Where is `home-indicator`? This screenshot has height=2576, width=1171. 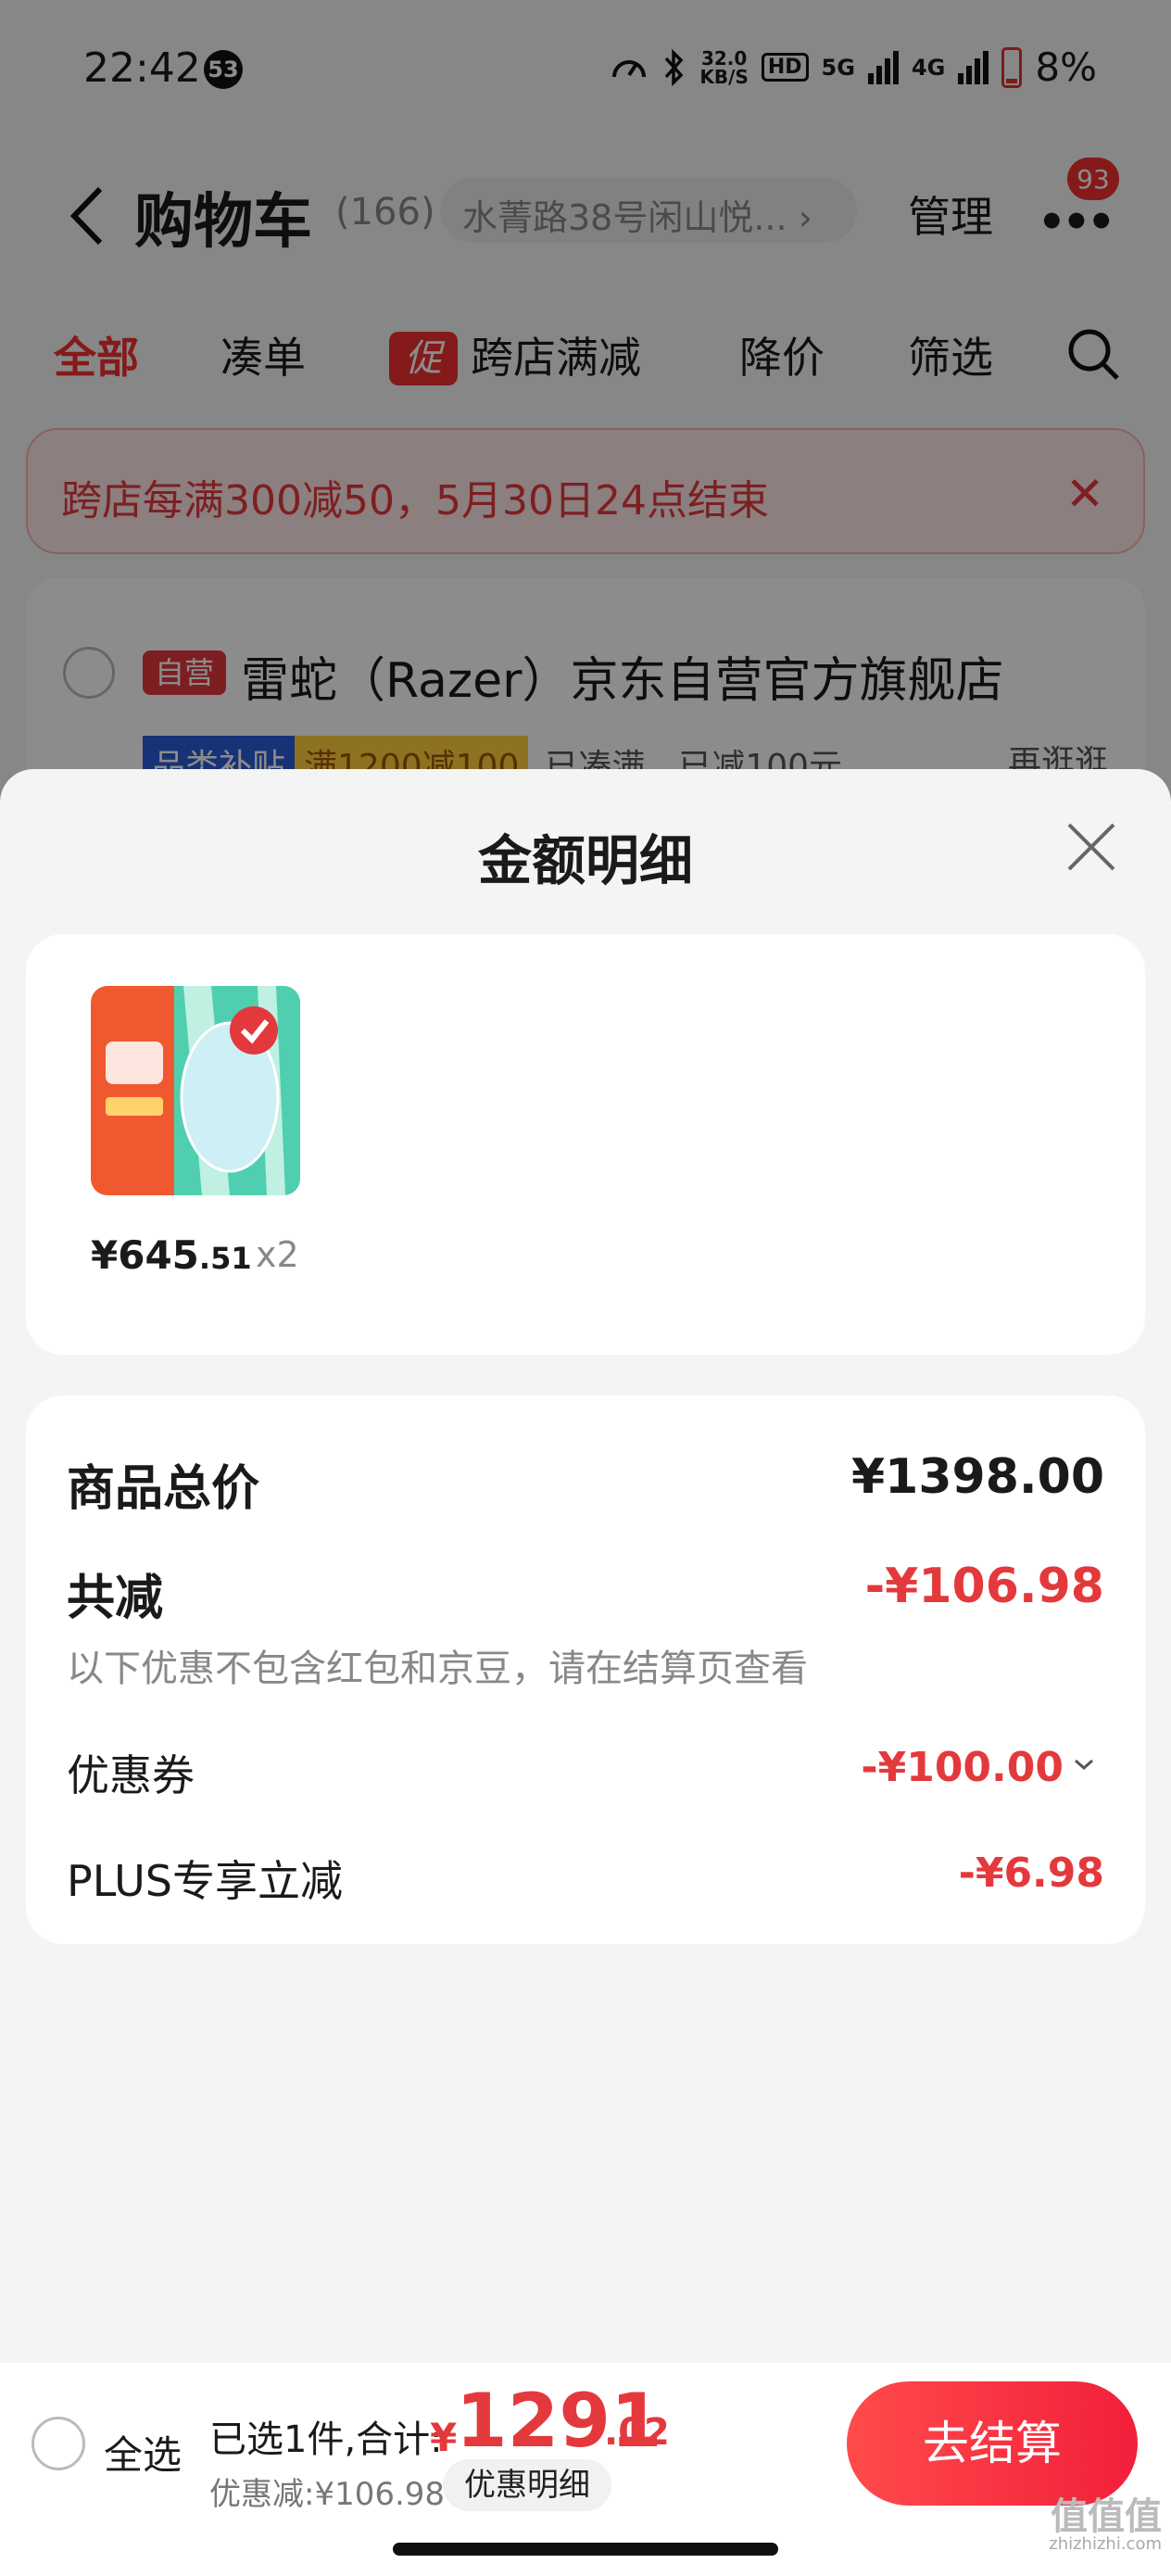
home-indicator is located at coordinates (585, 2549).